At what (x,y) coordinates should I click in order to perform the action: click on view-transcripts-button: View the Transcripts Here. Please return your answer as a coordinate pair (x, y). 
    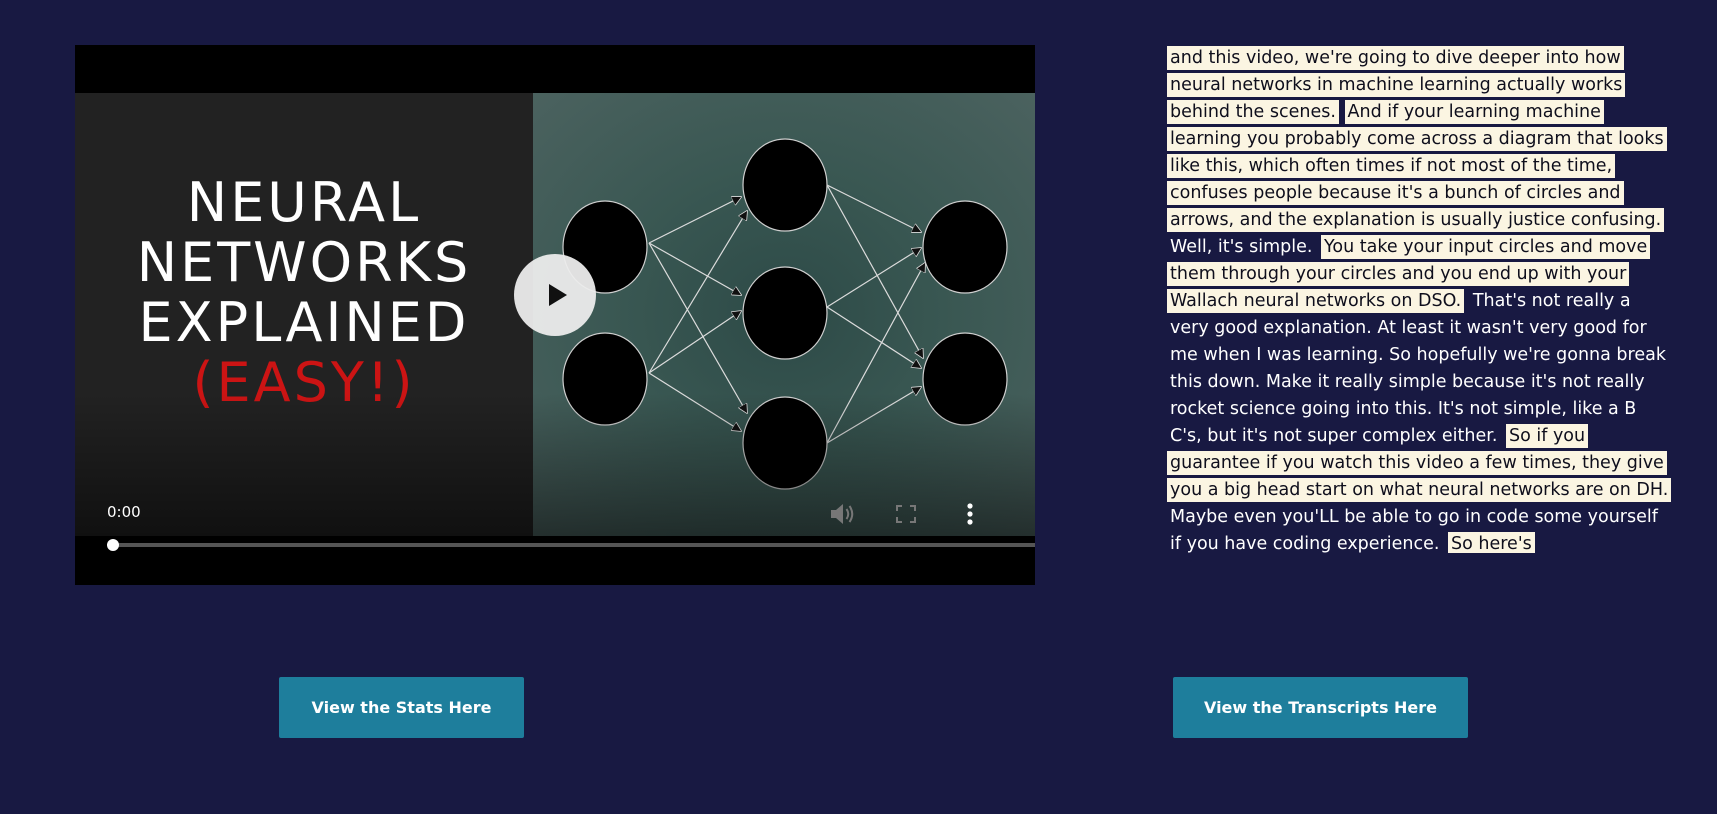
    Looking at the image, I should click on (1320, 707).